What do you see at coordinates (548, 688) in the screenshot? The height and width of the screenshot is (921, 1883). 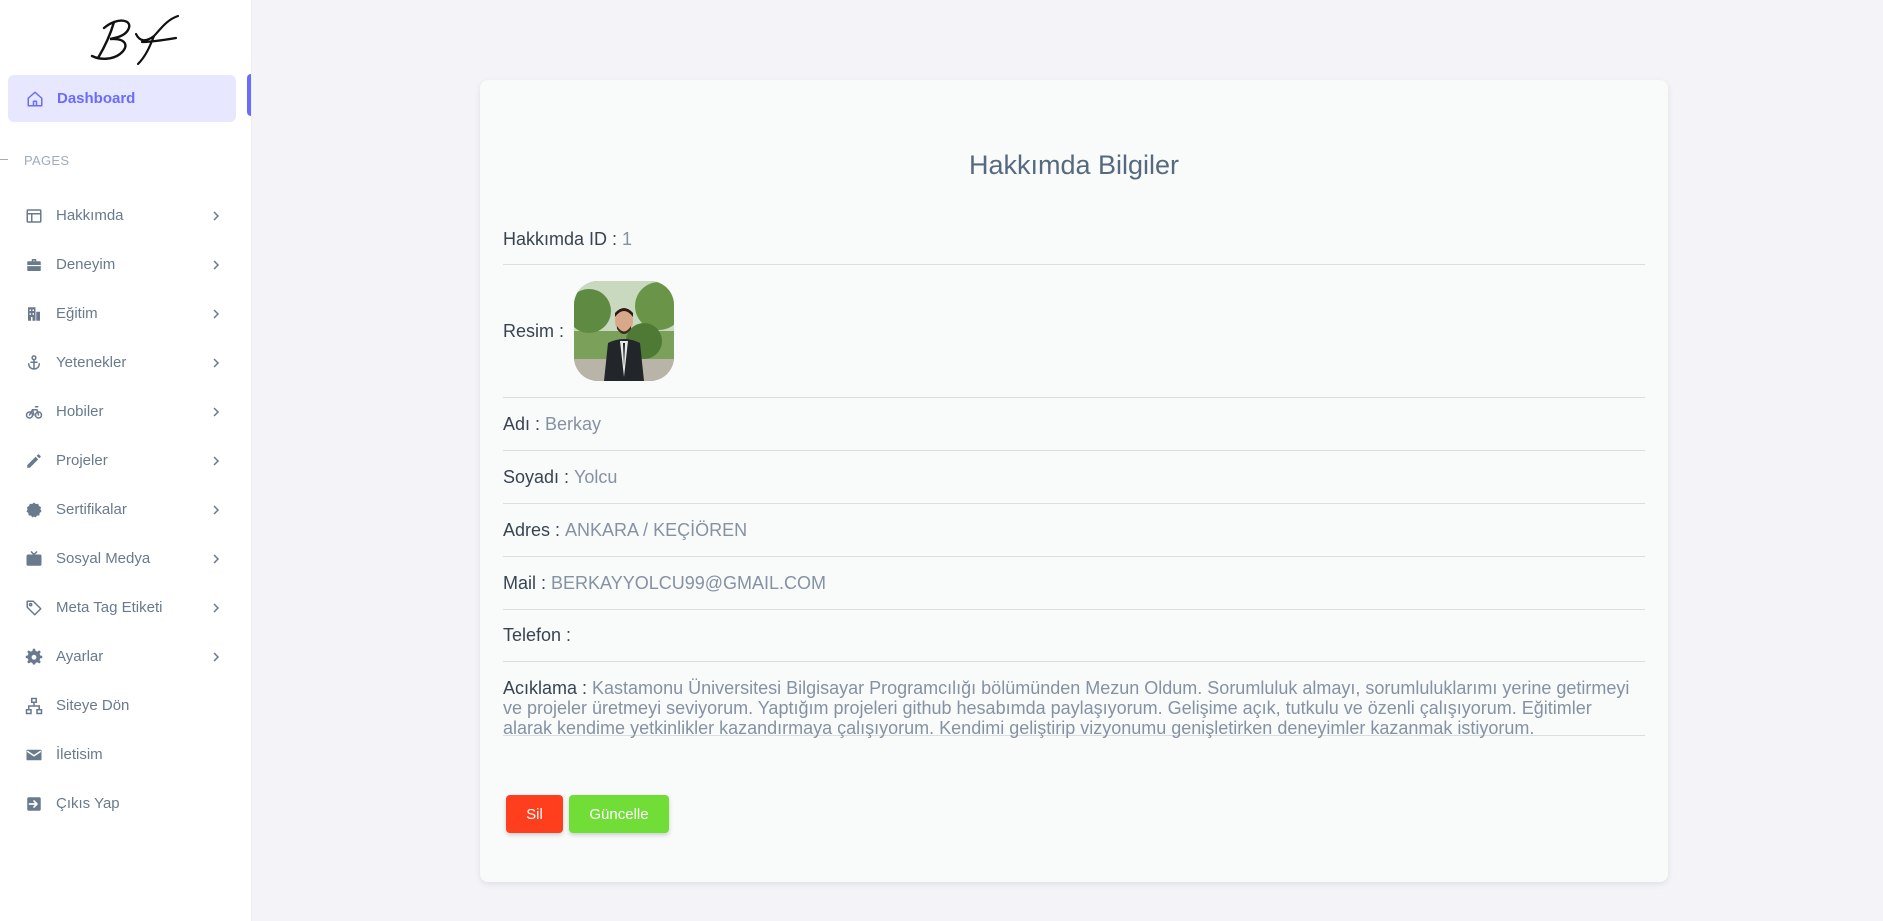 I see `field-label: Acıklama :` at bounding box center [548, 688].